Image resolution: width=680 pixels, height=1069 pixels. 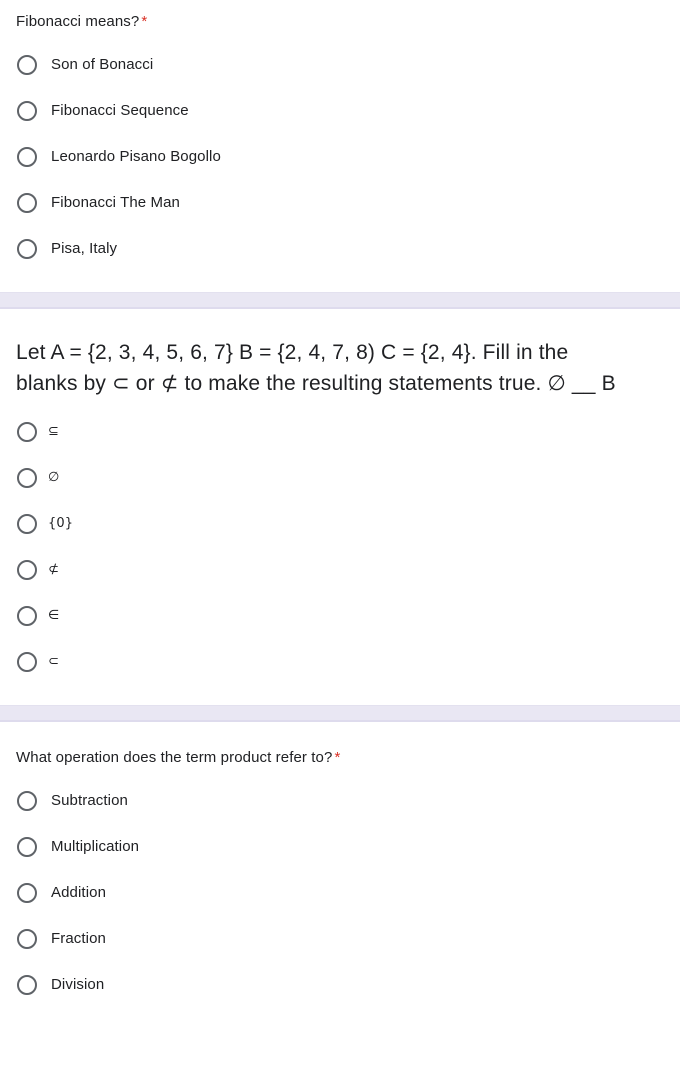 What do you see at coordinates (340, 65) in the screenshot?
I see `option-row: Son of Bonacci` at bounding box center [340, 65].